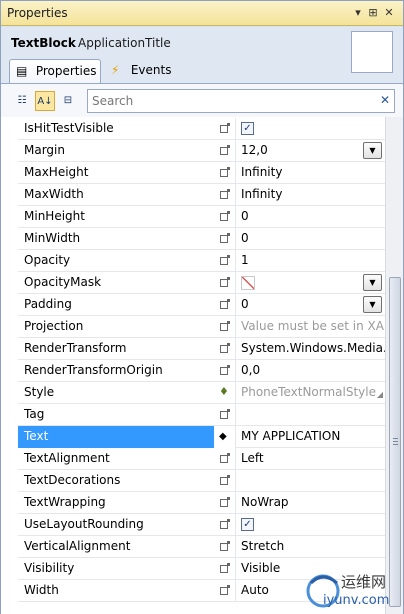 The height and width of the screenshot is (614, 404). I want to click on property-marker-button: ◆, so click(225, 437).